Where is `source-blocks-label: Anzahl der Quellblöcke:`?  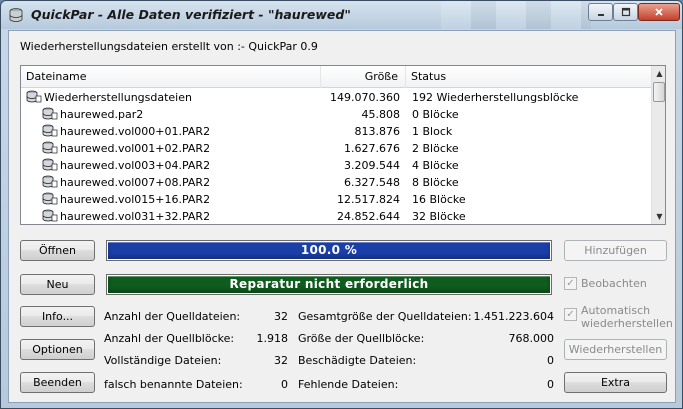
source-blocks-label: Anzahl der Quellblöcke: is located at coordinates (169, 338).